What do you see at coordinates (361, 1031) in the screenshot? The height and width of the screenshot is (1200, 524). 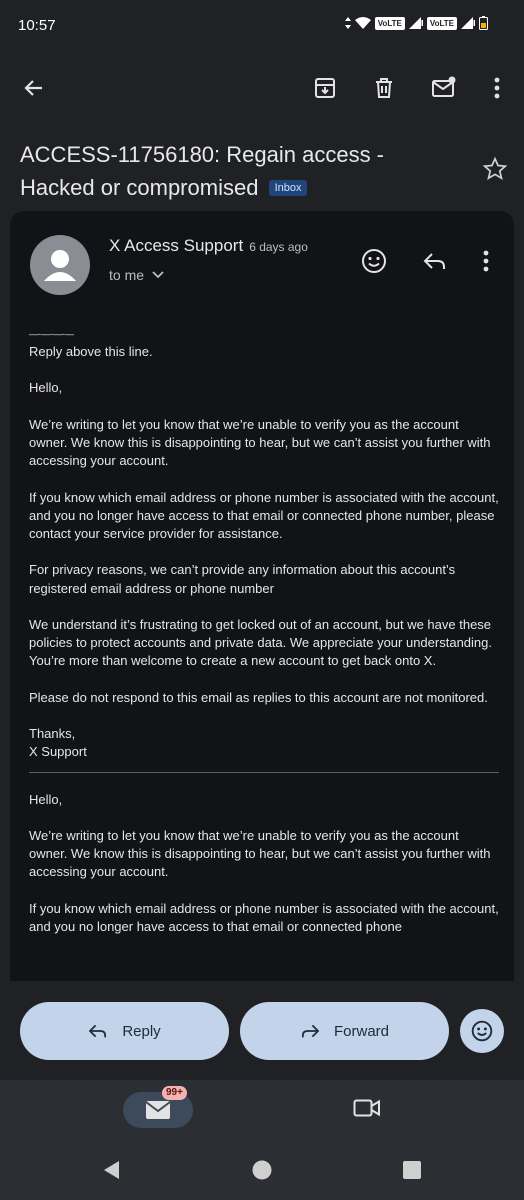 I see `forward-label: Forward` at bounding box center [361, 1031].